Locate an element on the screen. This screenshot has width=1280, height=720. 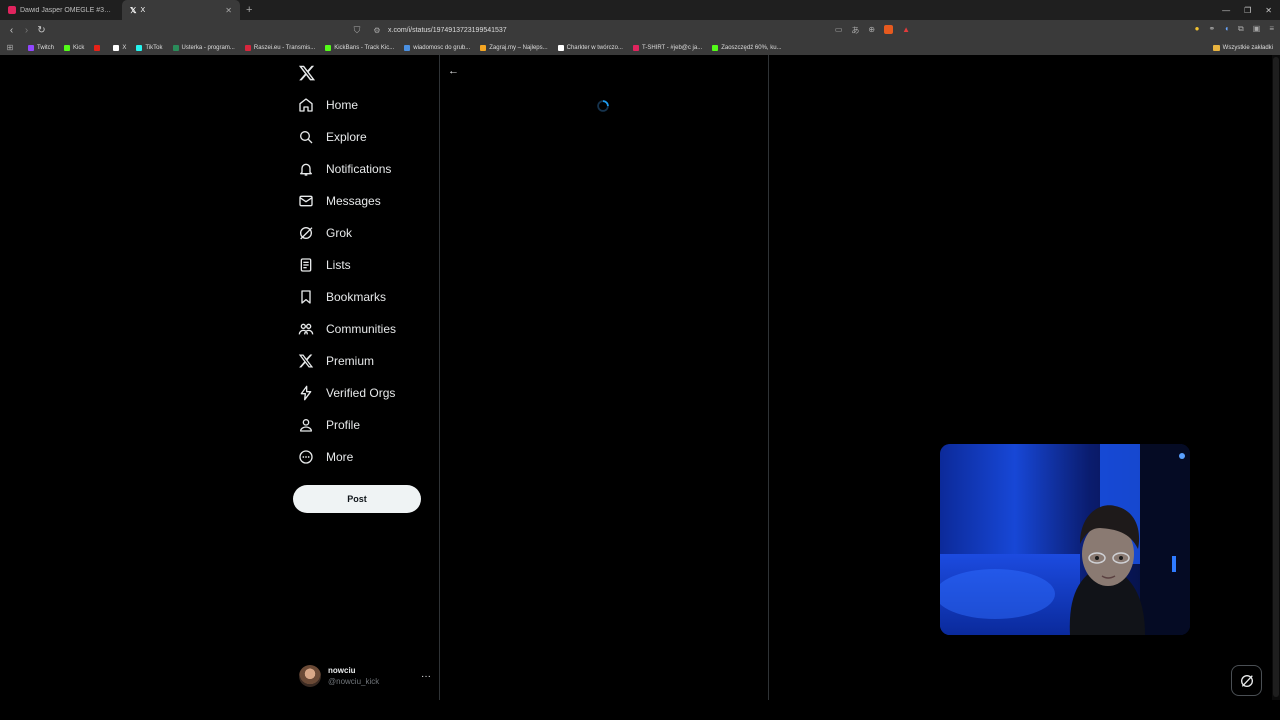
bookmark-page-icon: ⛉ is located at coordinates (357, 30).